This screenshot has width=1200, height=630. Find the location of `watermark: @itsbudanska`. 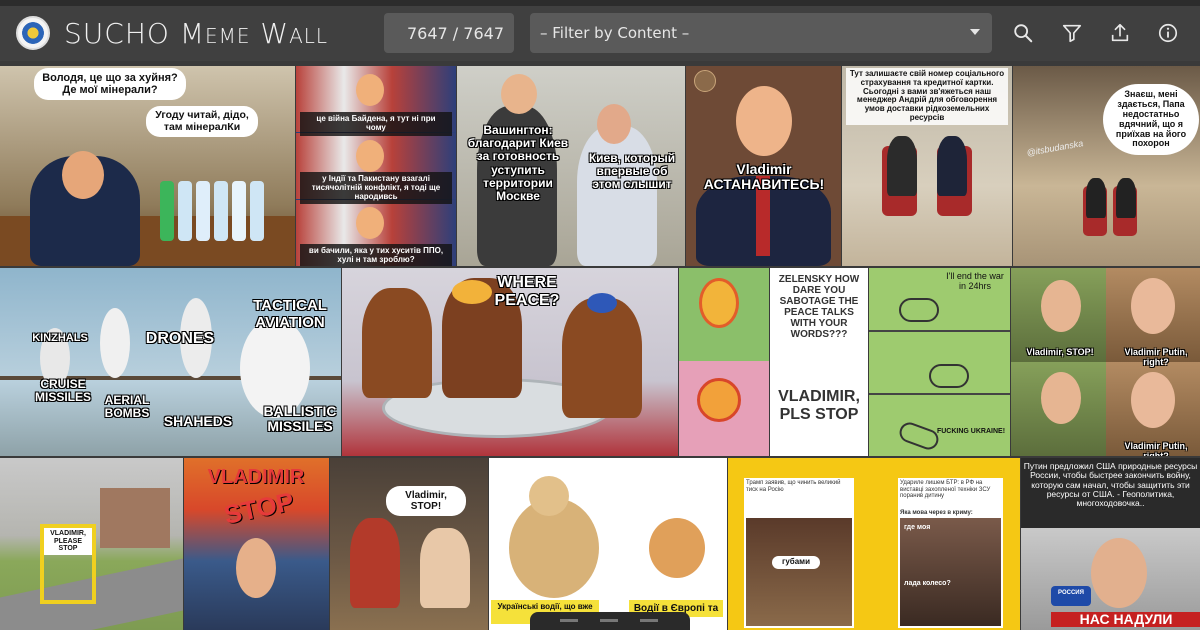

watermark: @itsbudanska is located at coordinates (1054, 148).